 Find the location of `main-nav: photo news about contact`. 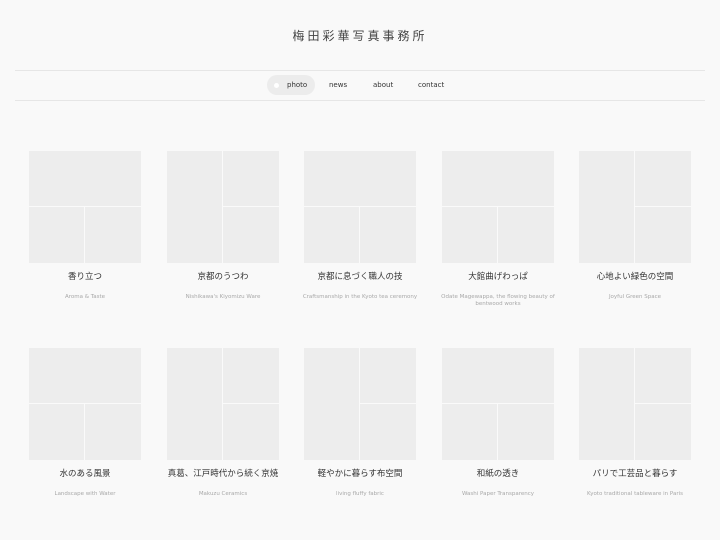

main-nav: photo news about contact is located at coordinates (360, 85).